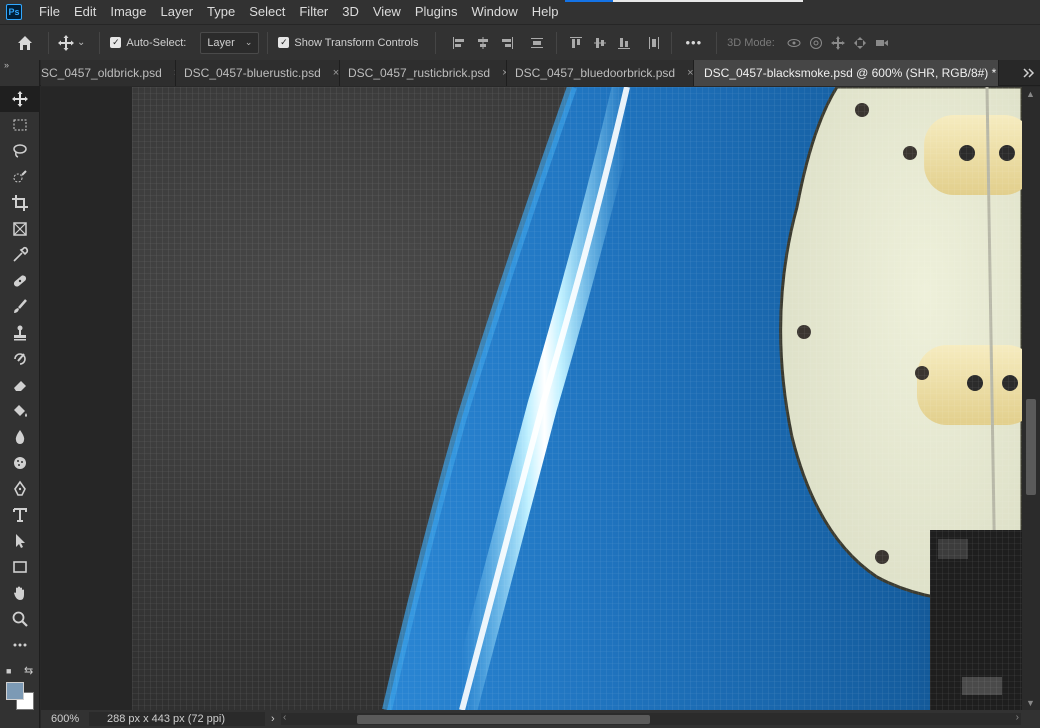  Describe the element at coordinates (838, 43) in the screenshot. I see `pan-3d-icon` at that location.